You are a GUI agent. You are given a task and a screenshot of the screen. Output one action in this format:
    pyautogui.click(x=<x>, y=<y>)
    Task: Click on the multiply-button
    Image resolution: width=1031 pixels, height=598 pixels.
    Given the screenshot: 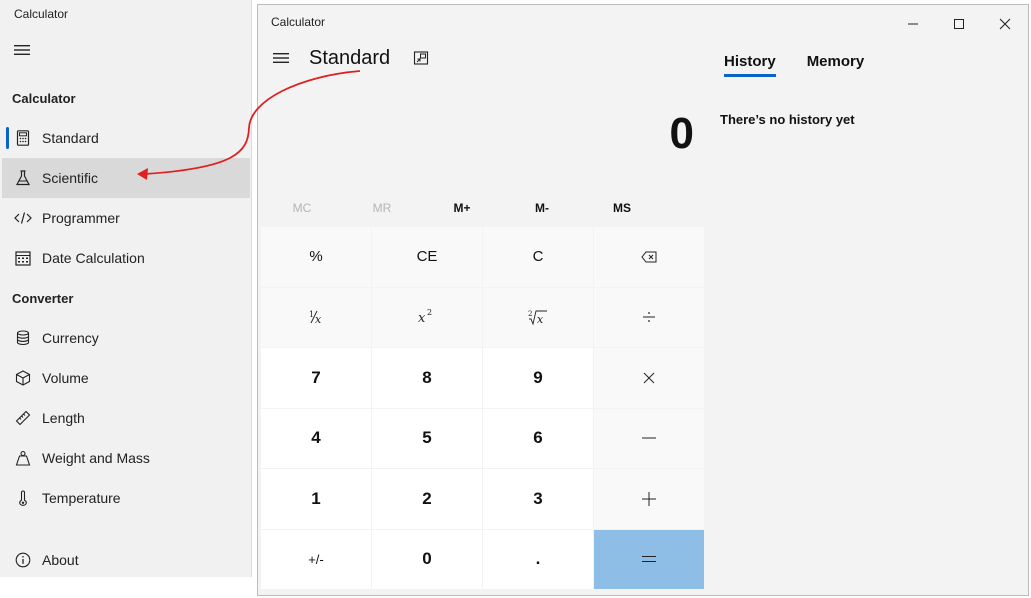 What is the action you would take?
    pyautogui.click(x=649, y=378)
    